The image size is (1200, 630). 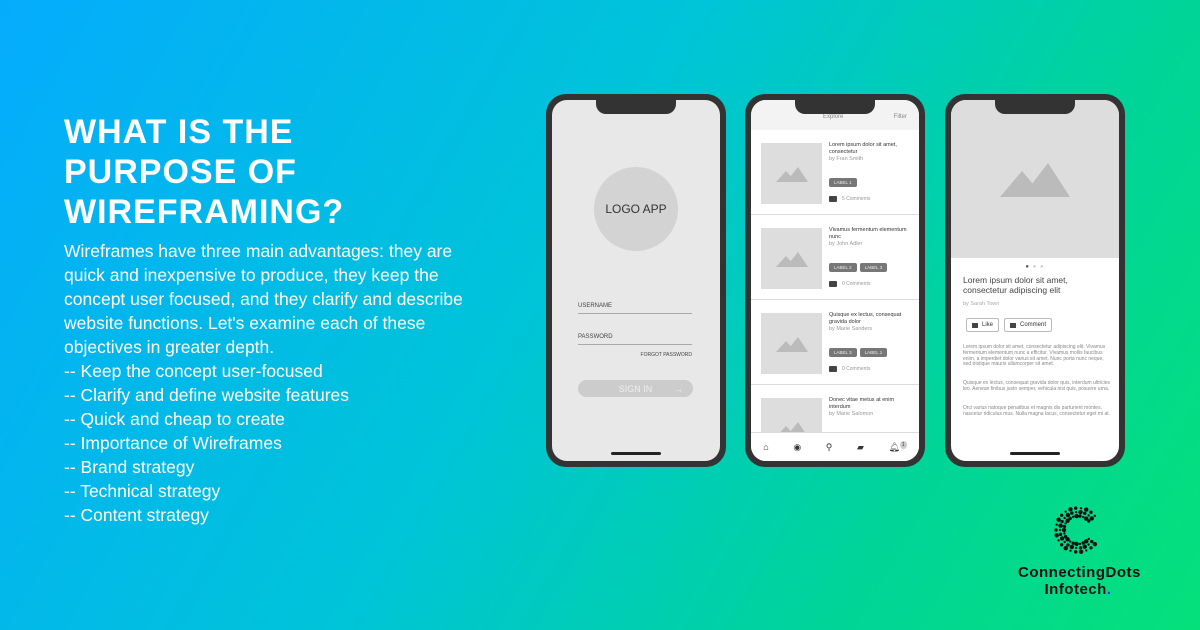 What do you see at coordinates (1033, 325) in the screenshot?
I see `comment-label: Comment` at bounding box center [1033, 325].